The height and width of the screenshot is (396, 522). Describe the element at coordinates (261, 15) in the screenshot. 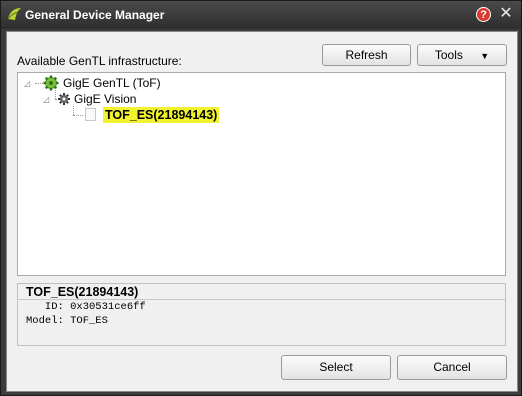

I see `title-bar: General Device Manager ? ✕` at that location.